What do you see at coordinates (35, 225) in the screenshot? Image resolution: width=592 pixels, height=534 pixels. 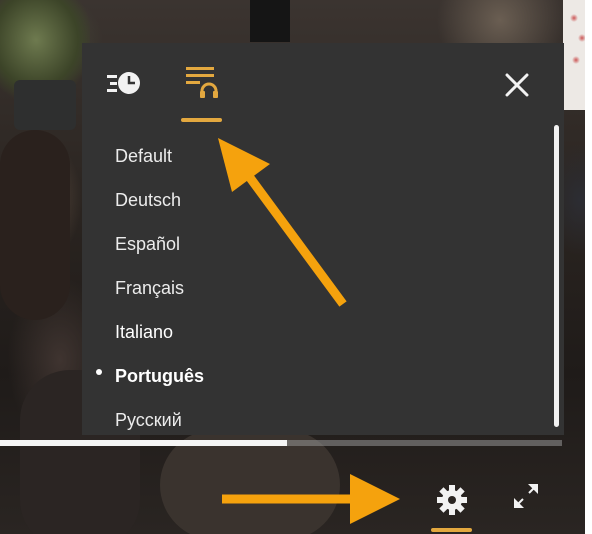 I see `audience-silhouette` at bounding box center [35, 225].